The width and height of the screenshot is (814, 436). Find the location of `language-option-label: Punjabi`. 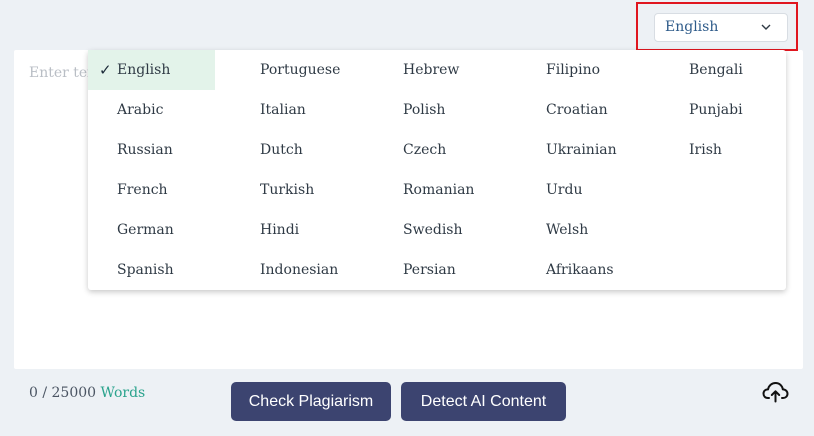

language-option-label: Punjabi is located at coordinates (716, 110).